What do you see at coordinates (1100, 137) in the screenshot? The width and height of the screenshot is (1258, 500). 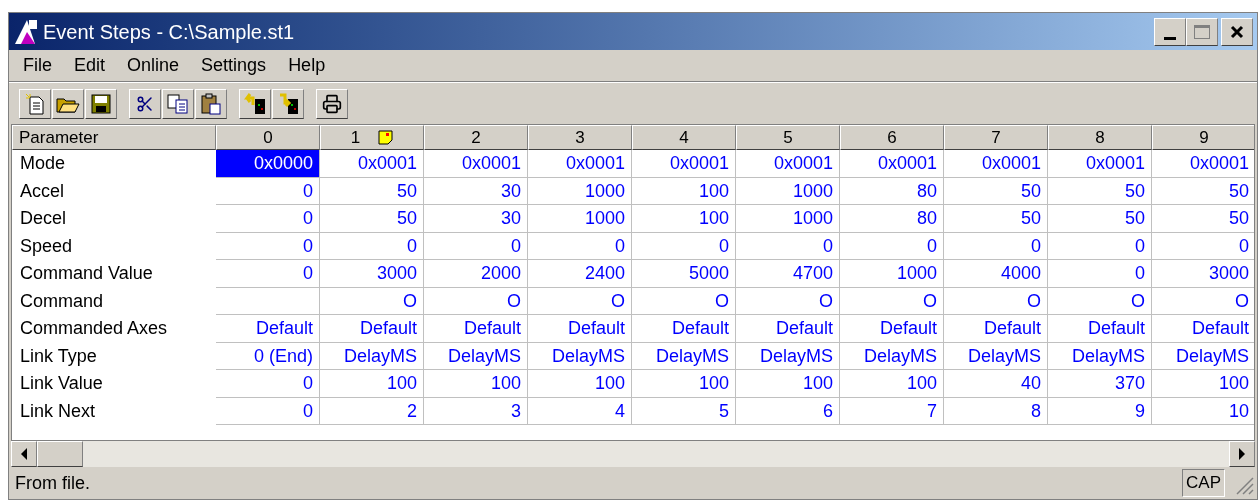 I see `column-header: 8` at bounding box center [1100, 137].